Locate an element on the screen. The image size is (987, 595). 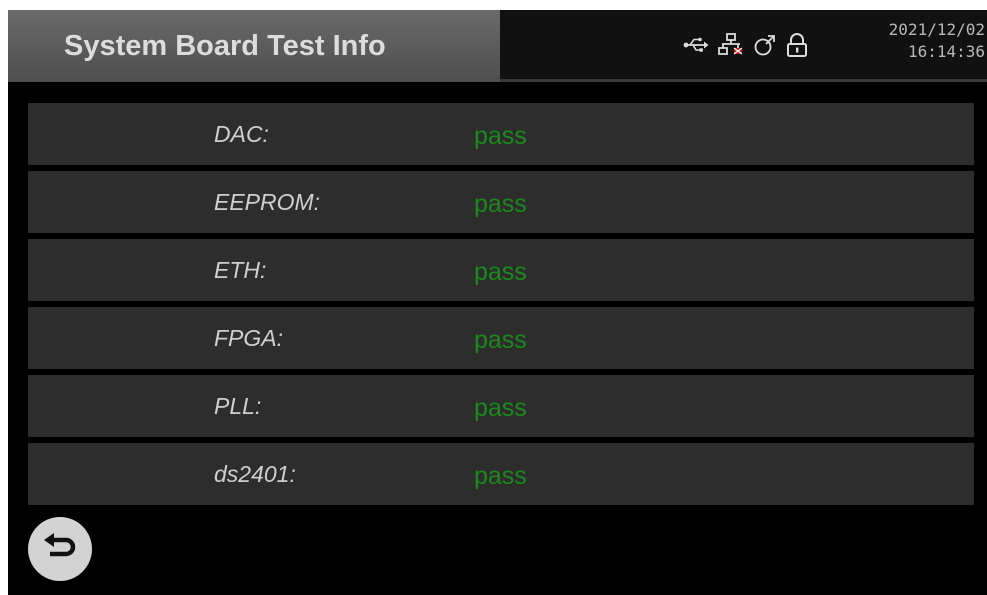
page-title: System Board Test Info is located at coordinates (225, 45).